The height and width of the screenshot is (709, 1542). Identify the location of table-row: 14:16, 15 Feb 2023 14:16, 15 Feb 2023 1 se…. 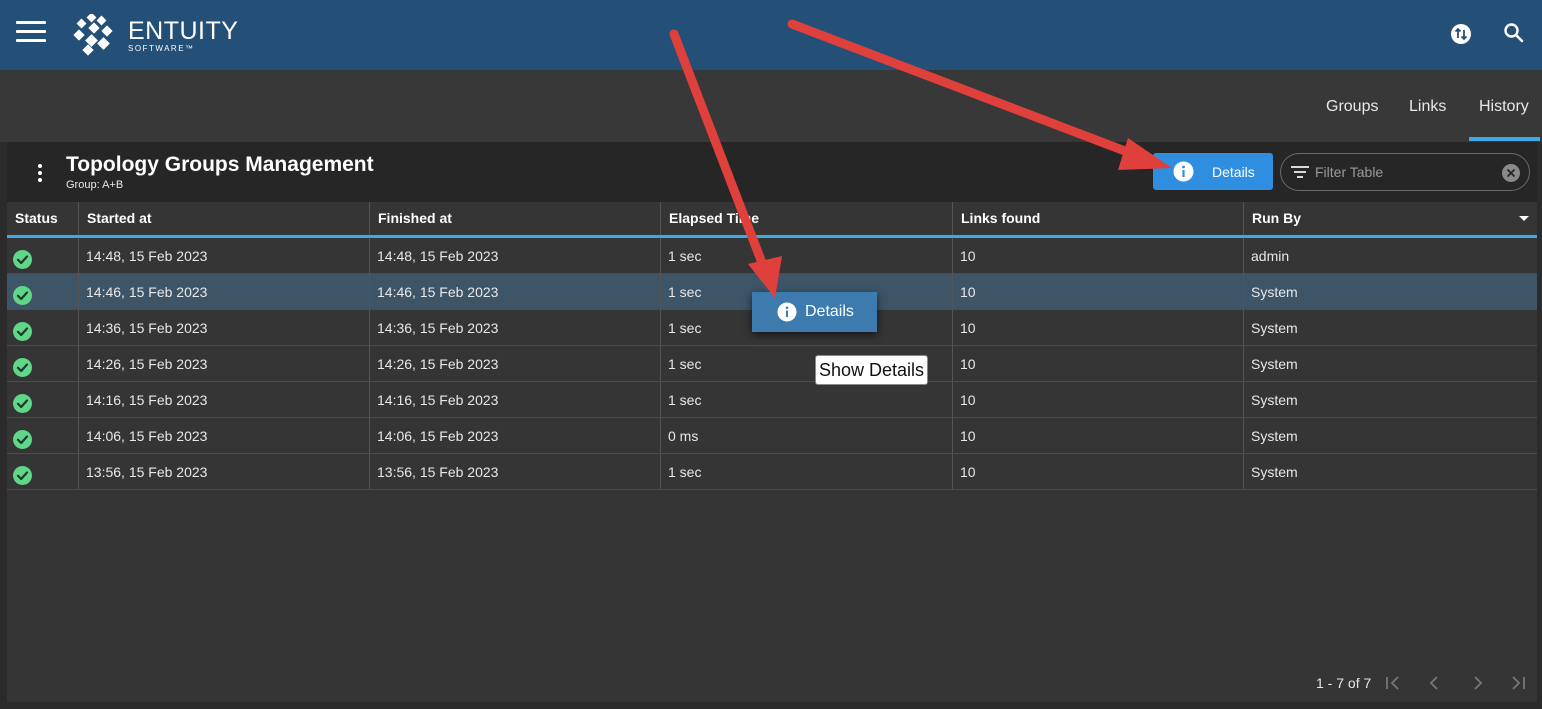
(772, 400).